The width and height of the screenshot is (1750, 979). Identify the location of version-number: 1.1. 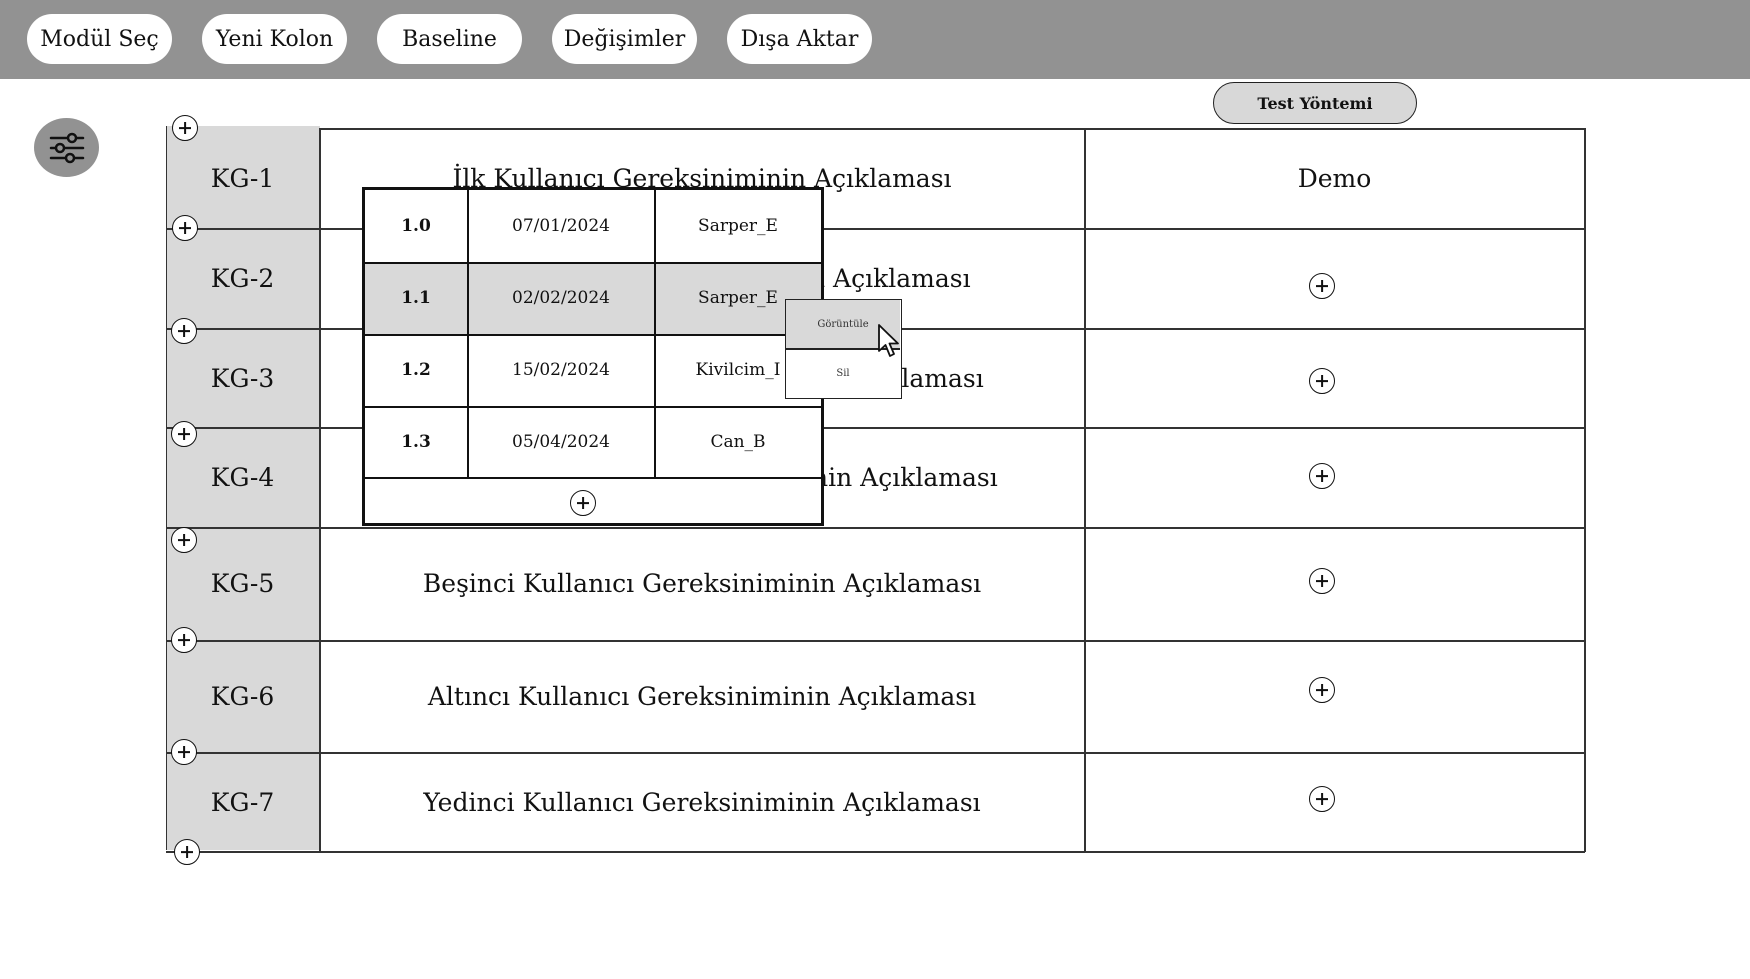
(416, 298).